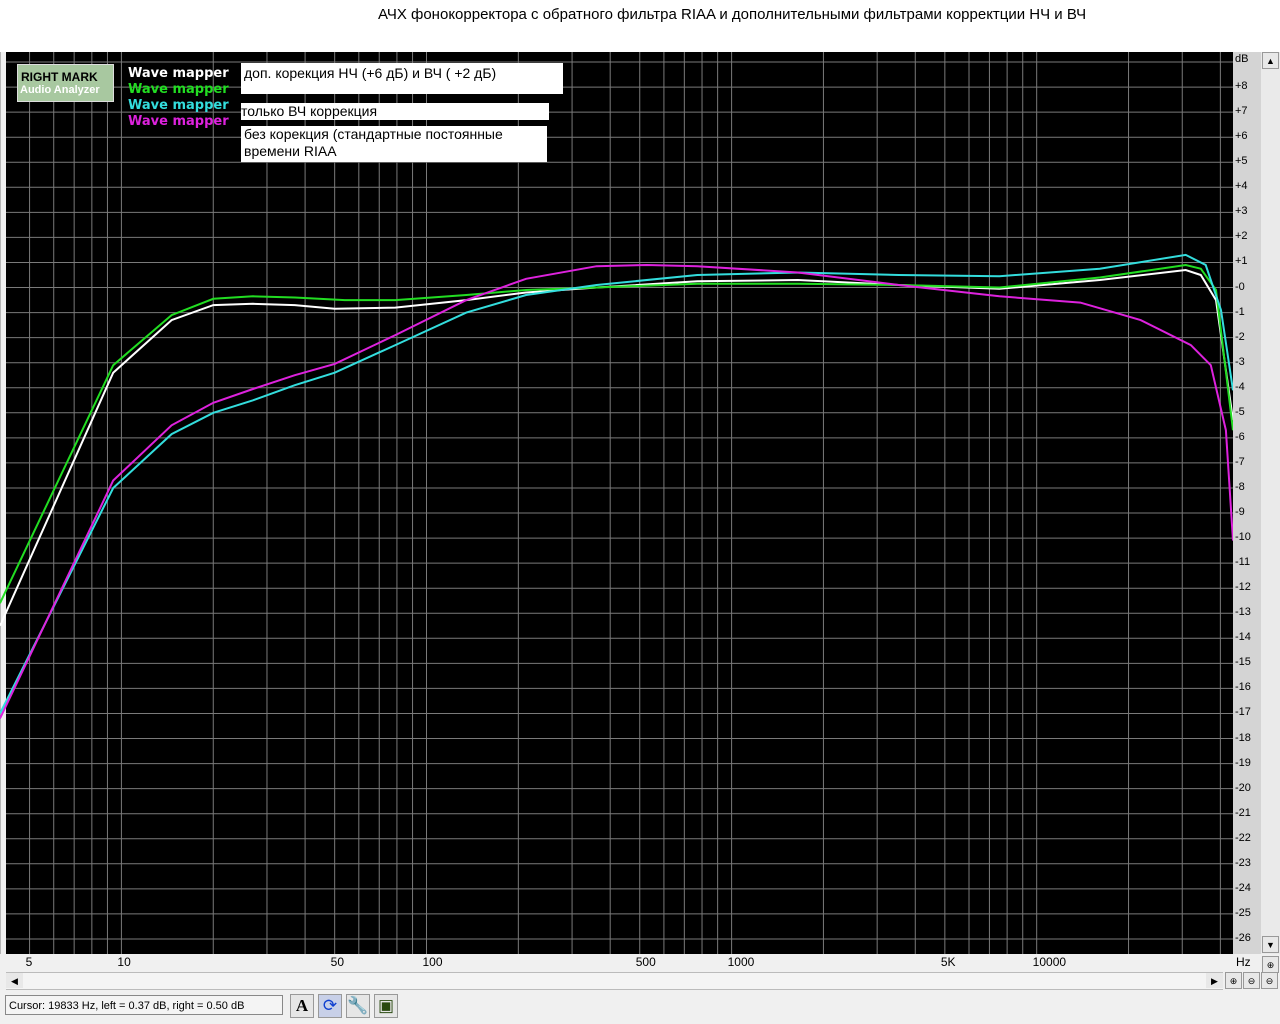  I want to click on annotation-hf-lf: доп. корекция НЧ (+6 дБ) и ВЧ ( +2 дБ), so click(402, 78).